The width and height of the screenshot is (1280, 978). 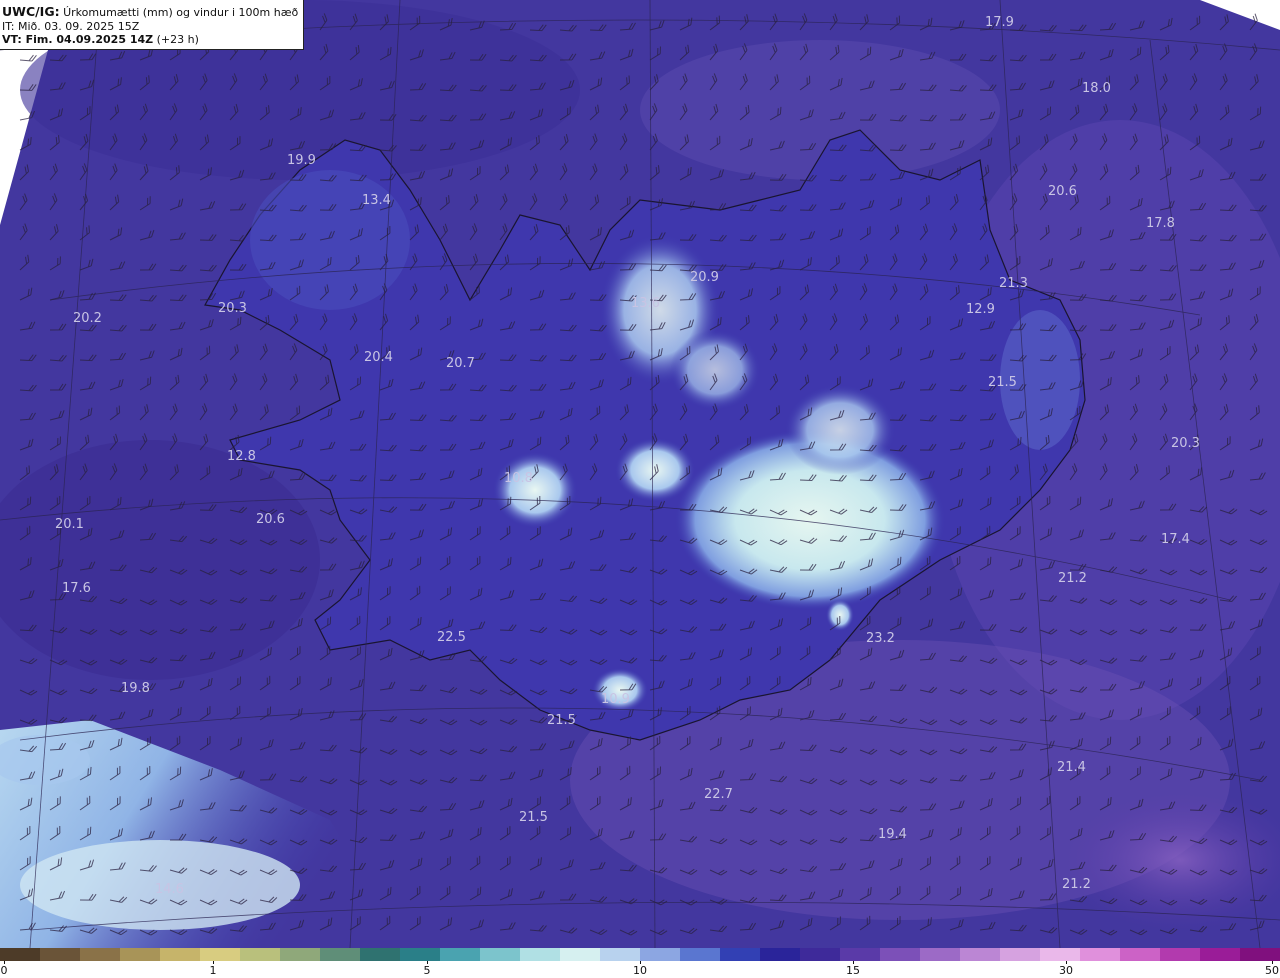 What do you see at coordinates (840, 615) in the screenshot?
I see `precip-max-eyjafjallajokull` at bounding box center [840, 615].